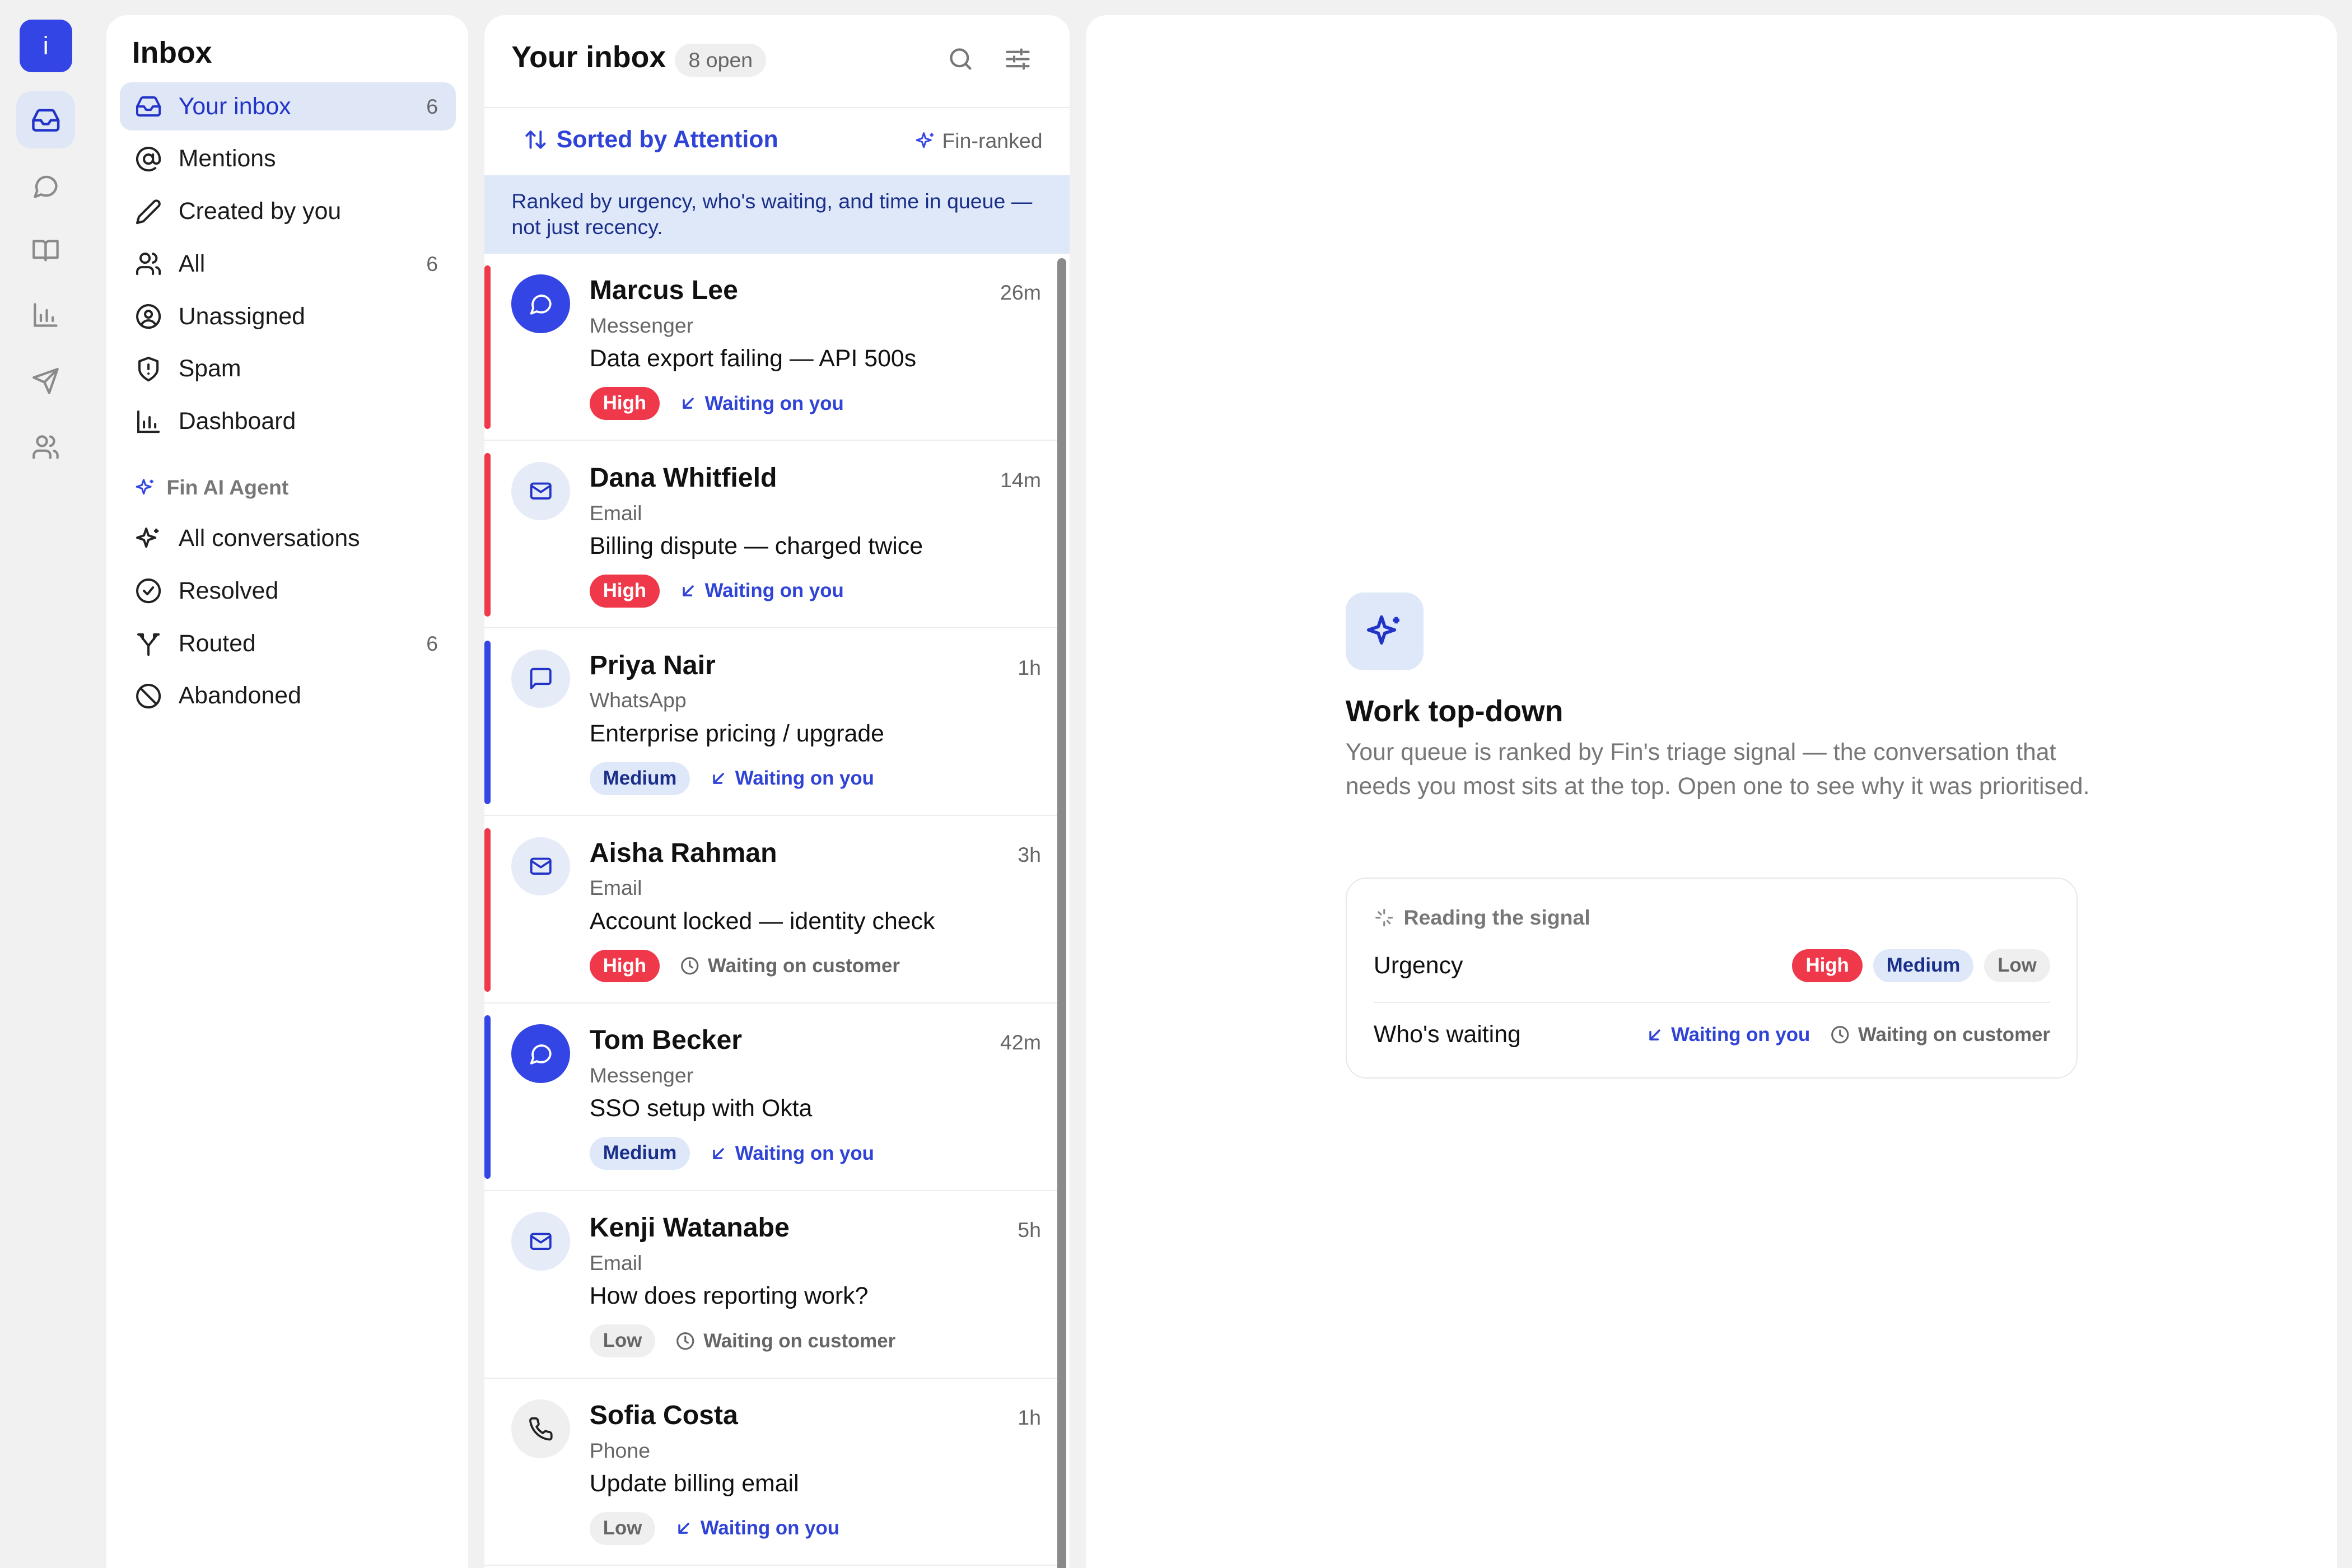  Describe the element at coordinates (229, 591) in the screenshot. I see `nav-item-label: Resolved` at that location.